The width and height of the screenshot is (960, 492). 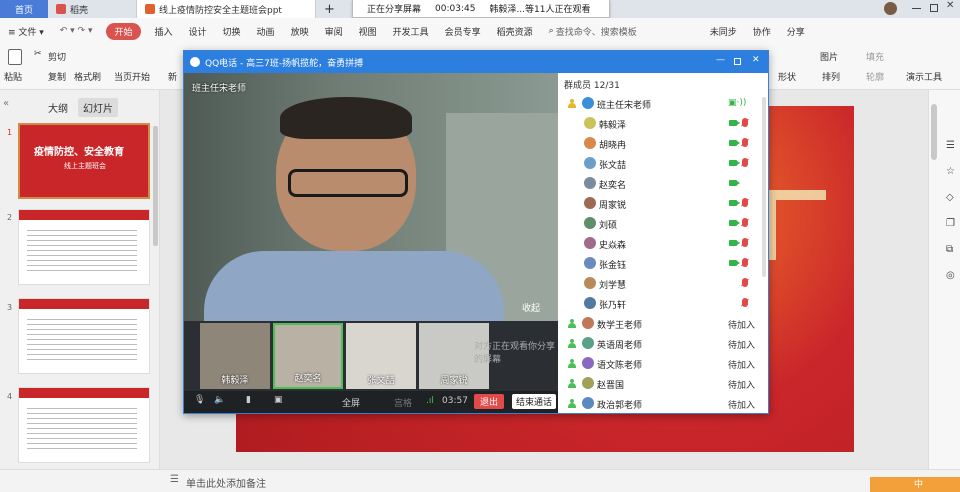 I want to click on member-row: 班主任宋老师 ▣·)), so click(x=663, y=104).